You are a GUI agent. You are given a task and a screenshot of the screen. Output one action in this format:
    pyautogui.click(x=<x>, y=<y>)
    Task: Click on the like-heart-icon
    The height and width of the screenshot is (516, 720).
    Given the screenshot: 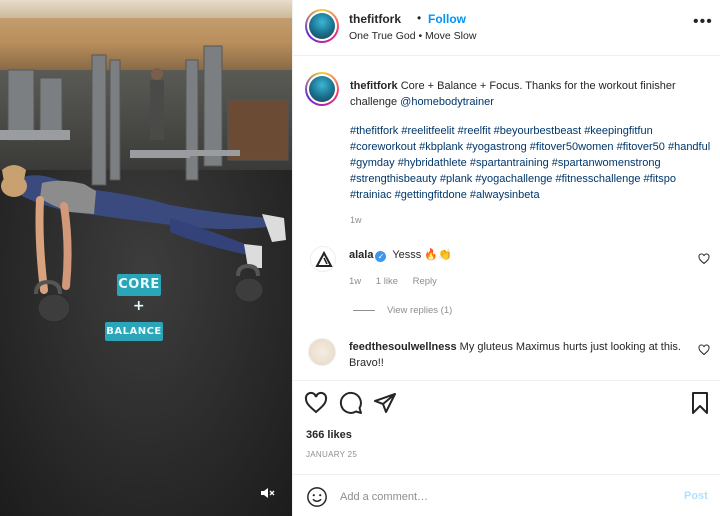 What is the action you would take?
    pyautogui.click(x=316, y=403)
    